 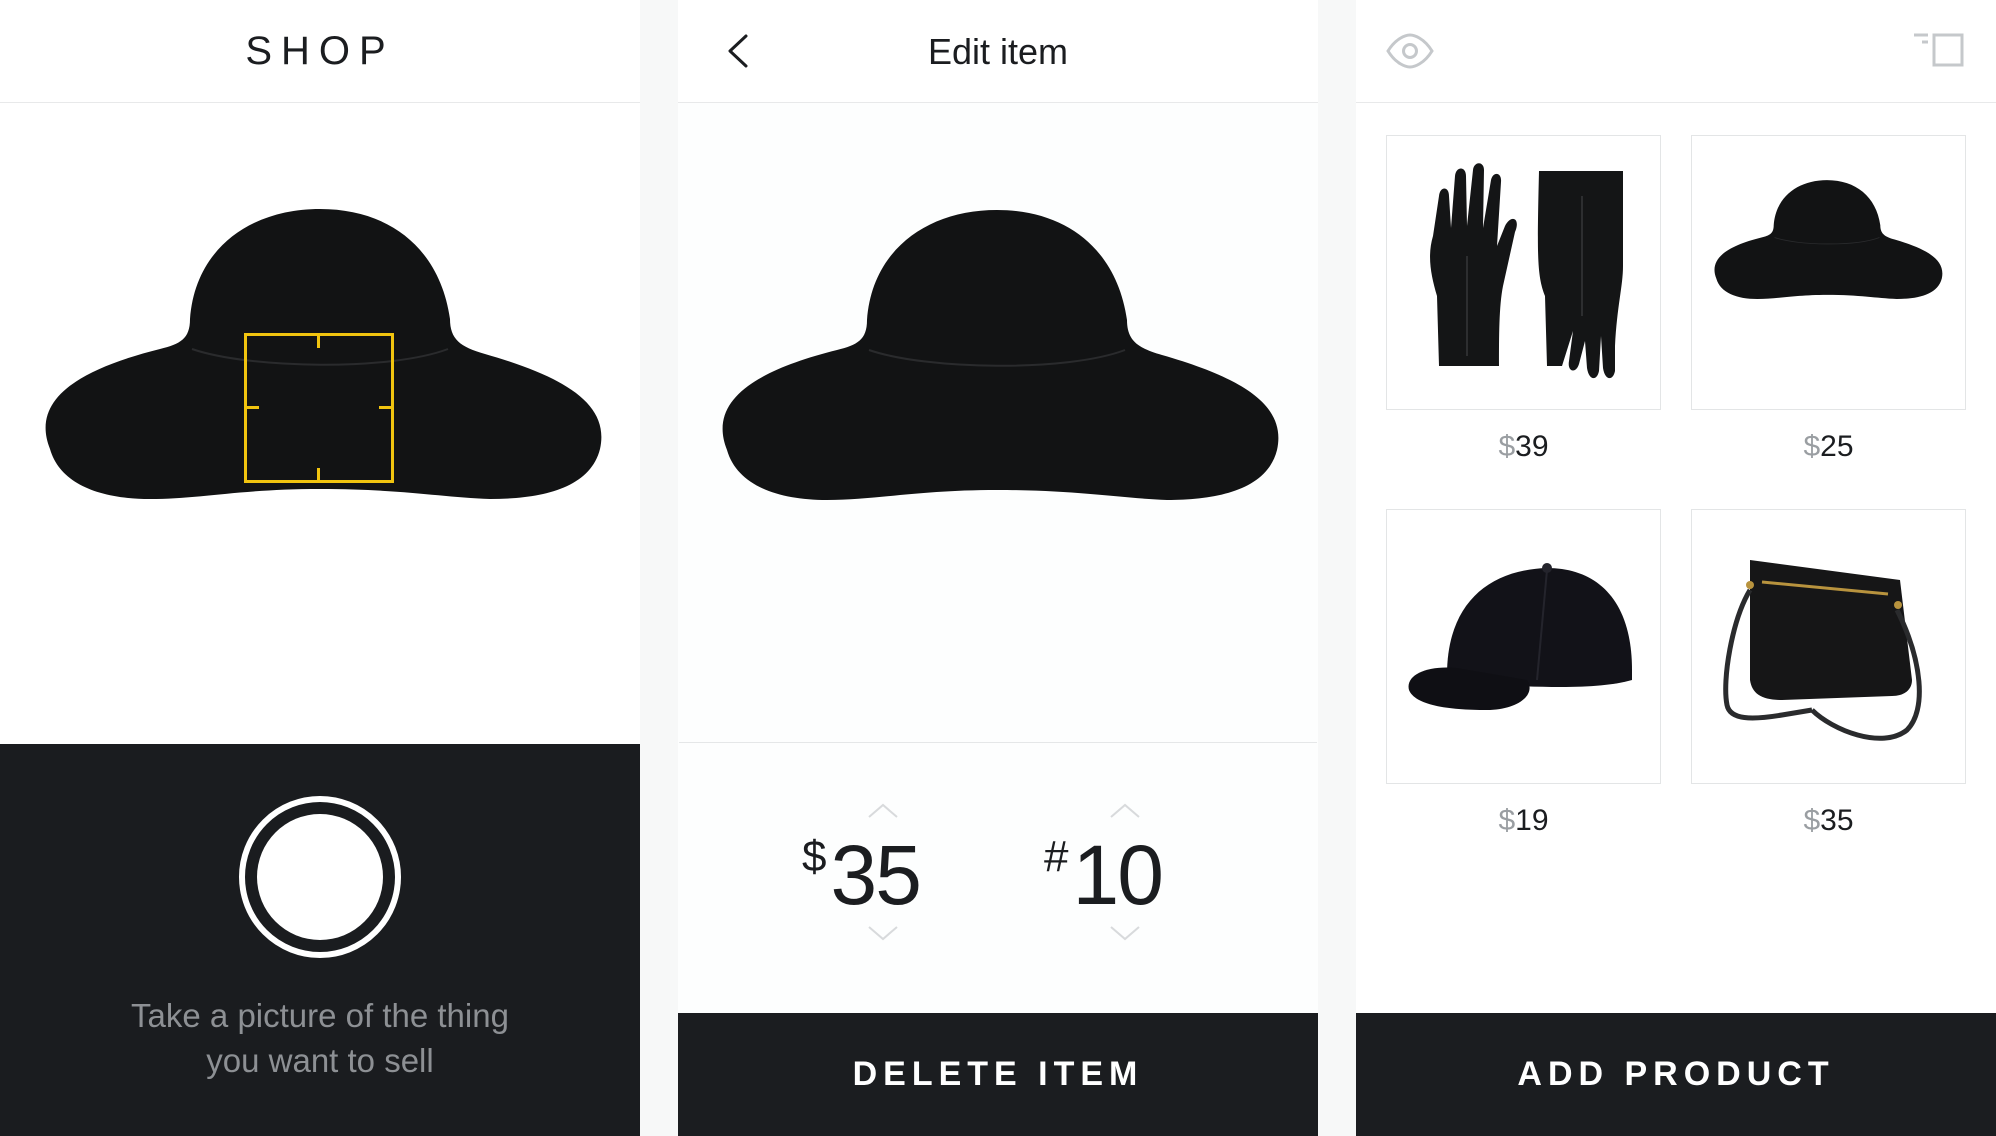 I want to click on price-amount: 19, so click(x=1532, y=820).